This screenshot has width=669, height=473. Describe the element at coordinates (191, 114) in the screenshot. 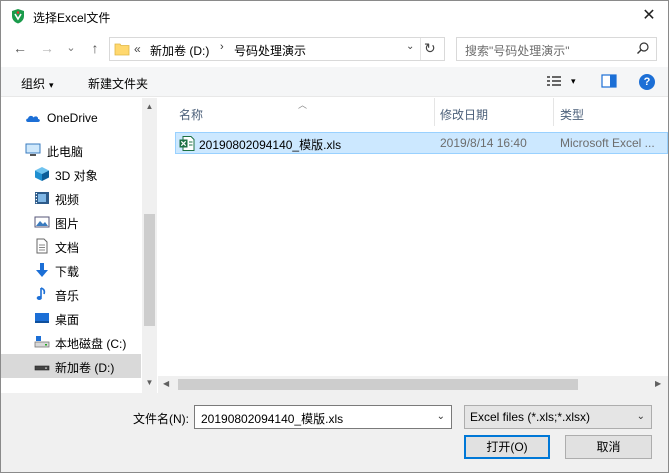

I see `column-header-name: 名称` at that location.